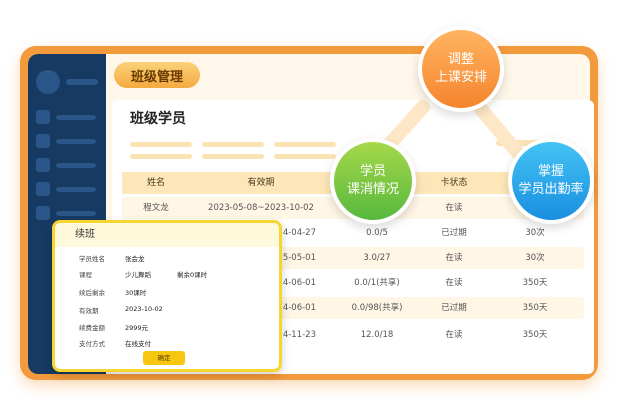 Image resolution: width=626 pixels, height=403 pixels. What do you see at coordinates (135, 259) in the screenshot?
I see `field-value-student-name: 张会龙` at bounding box center [135, 259].